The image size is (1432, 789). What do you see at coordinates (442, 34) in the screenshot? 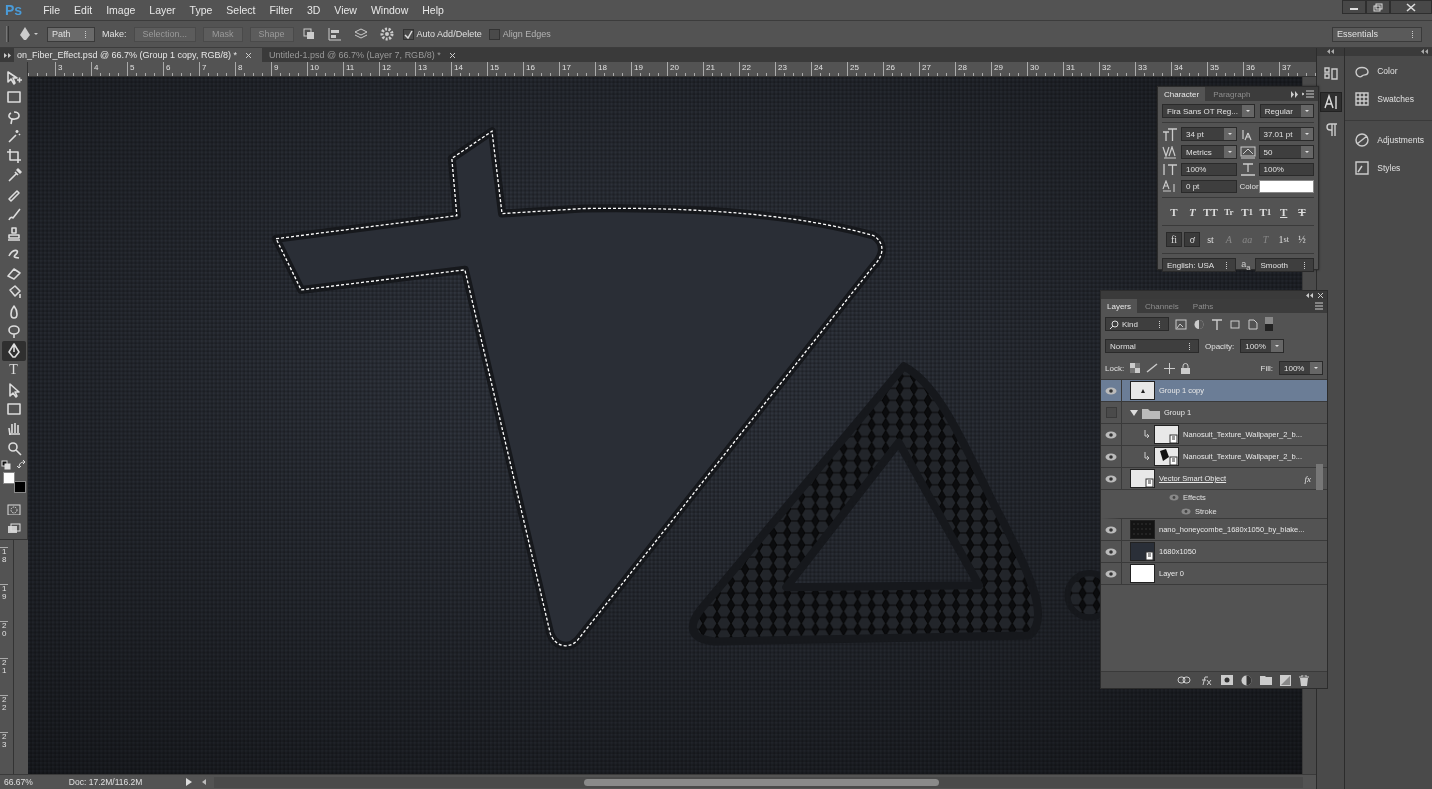
I see `auto-add-delete-checkbox: Auto Add/Delete` at bounding box center [442, 34].